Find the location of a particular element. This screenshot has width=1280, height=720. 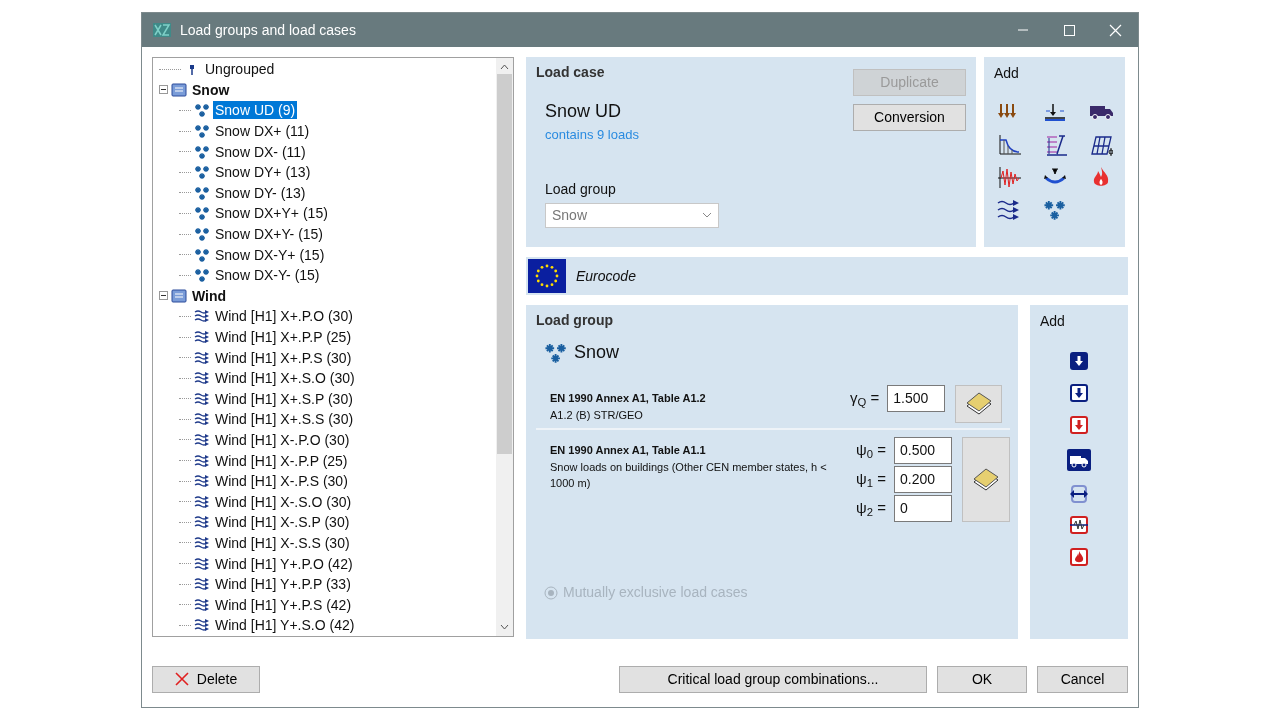

variable-load-icon is located at coordinates (1079, 394).